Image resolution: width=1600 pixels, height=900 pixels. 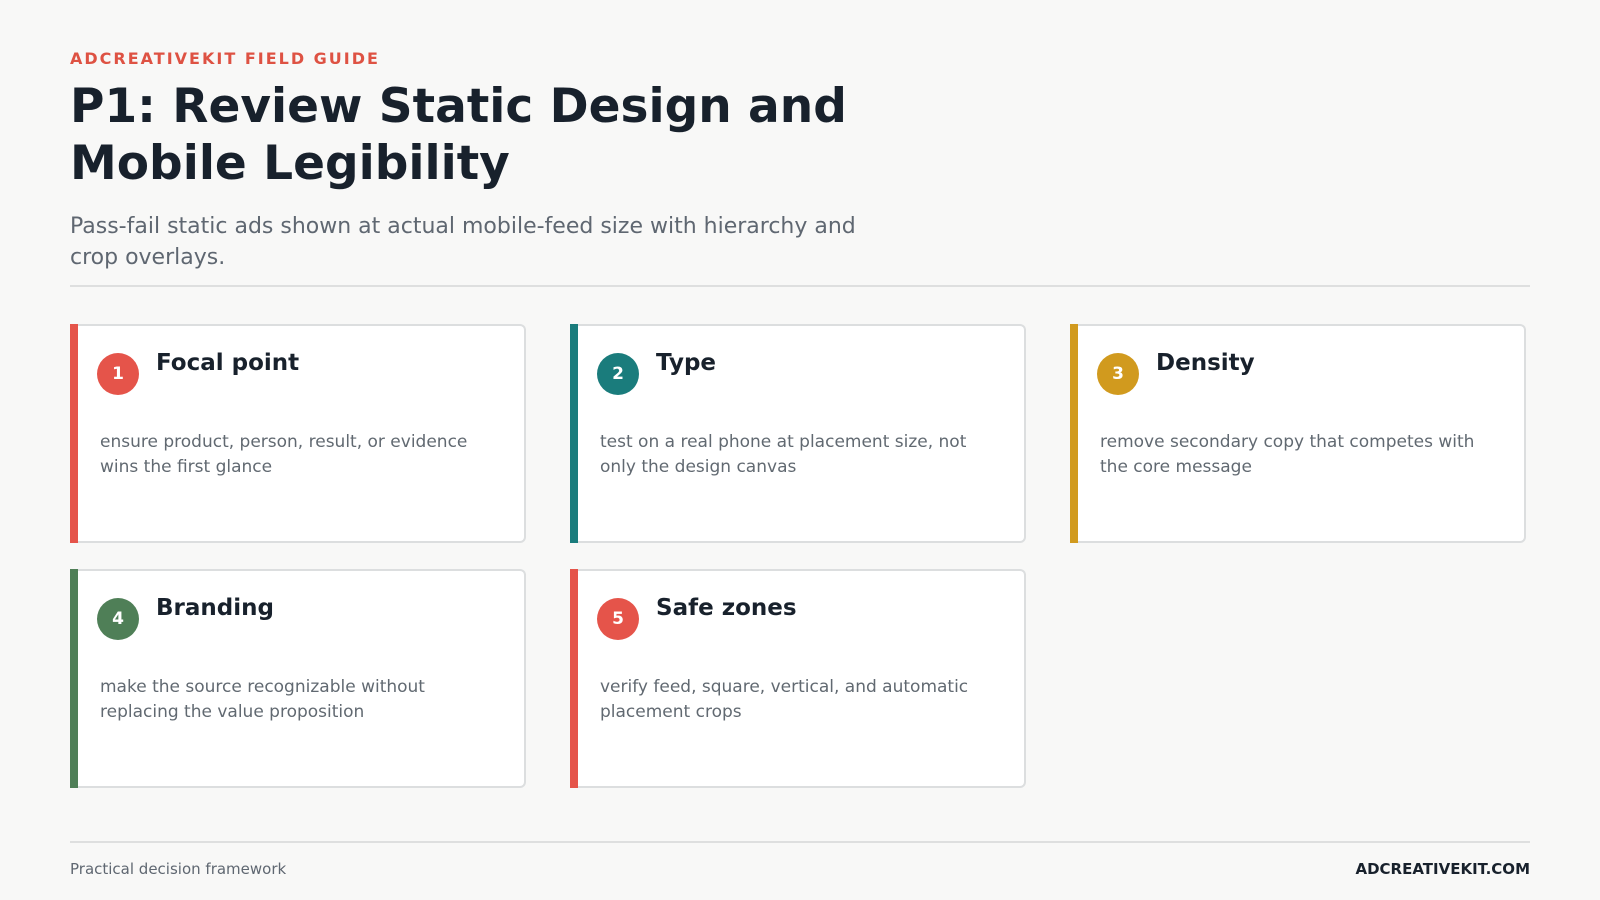 What do you see at coordinates (118, 619) in the screenshot?
I see `card-number-badge: 4` at bounding box center [118, 619].